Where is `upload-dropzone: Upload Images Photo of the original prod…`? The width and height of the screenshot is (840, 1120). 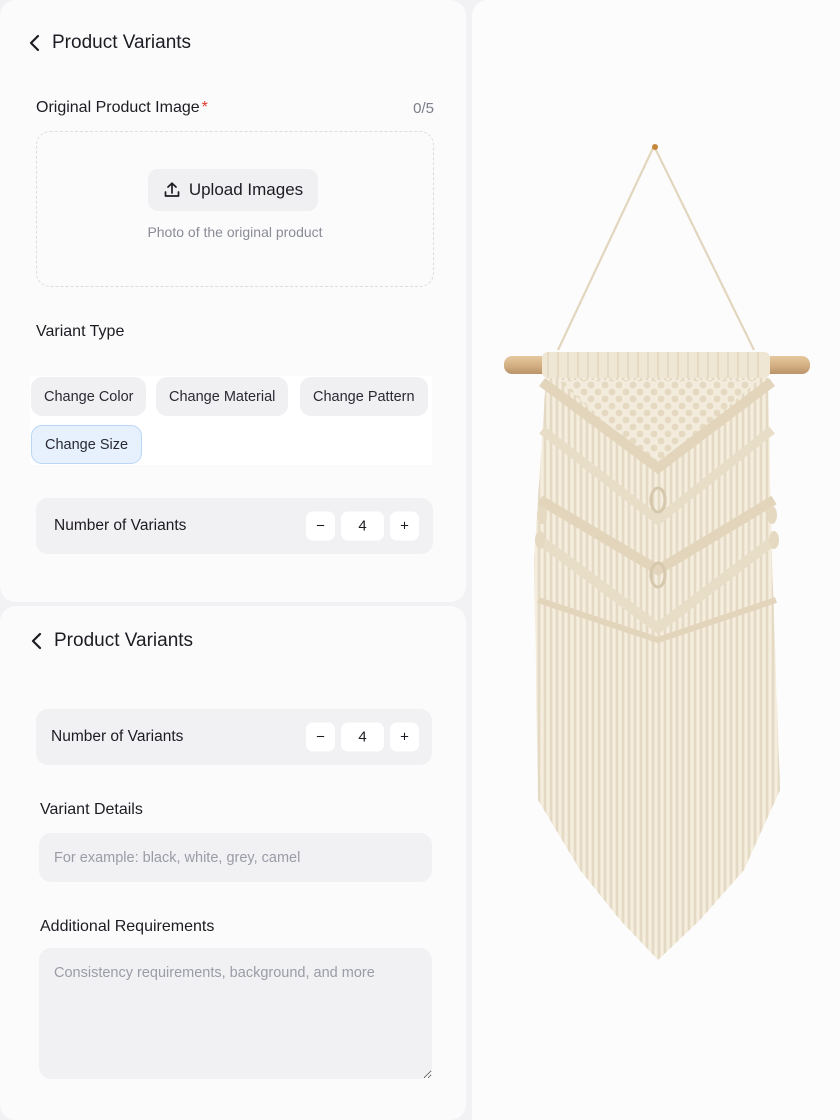
upload-dropzone: Upload Images Photo of the original prod… is located at coordinates (235, 209).